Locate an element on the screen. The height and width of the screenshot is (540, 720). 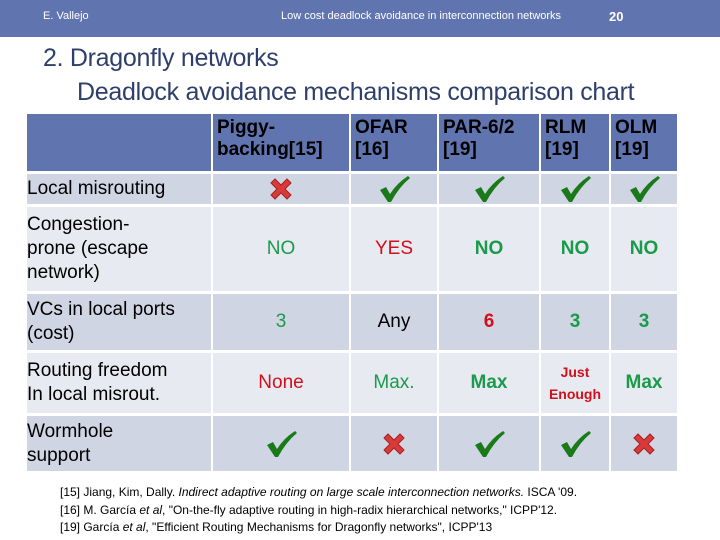
row-label: Local misrouting is located at coordinates (120, 190).